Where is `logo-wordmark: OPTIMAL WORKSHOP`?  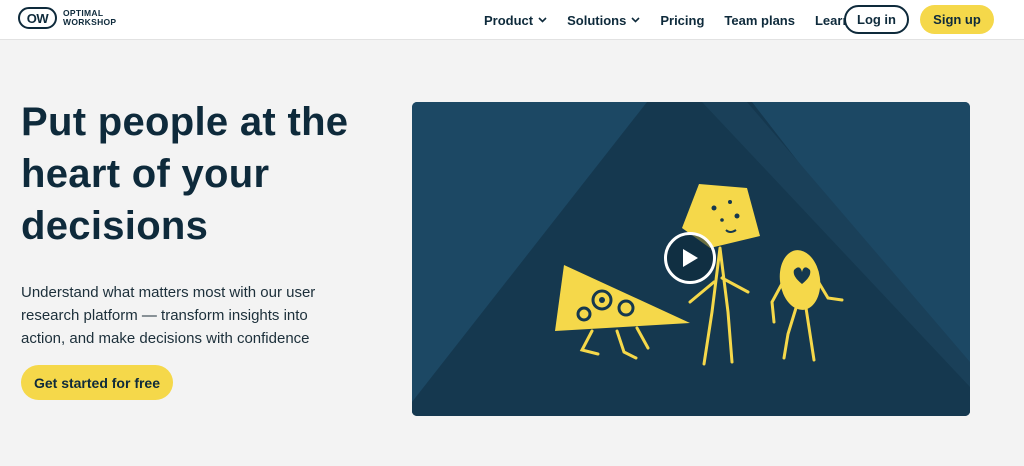
logo-wordmark: OPTIMAL WORKSHOP is located at coordinates (89, 18).